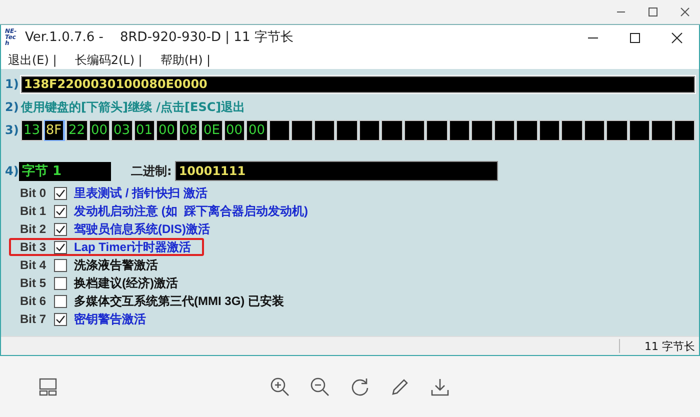 The image size is (700, 417). I want to click on bit-label: Bit 1, so click(34, 211).